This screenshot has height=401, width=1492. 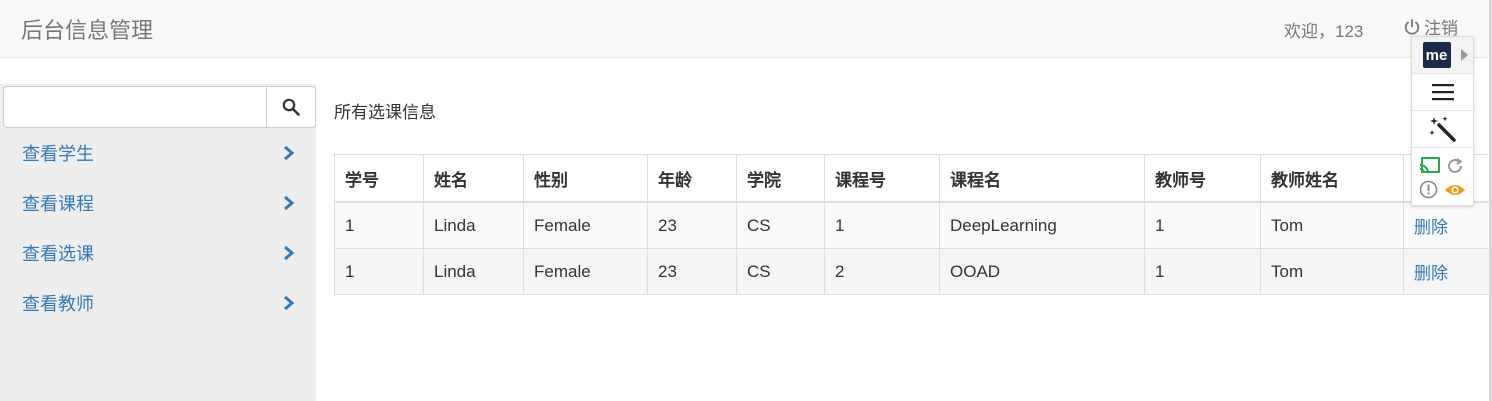 I want to click on table-header-row: 学号 姓名 性别 年龄 学院 课程号 课程名 教师号 教师姓名, so click(x=912, y=178).